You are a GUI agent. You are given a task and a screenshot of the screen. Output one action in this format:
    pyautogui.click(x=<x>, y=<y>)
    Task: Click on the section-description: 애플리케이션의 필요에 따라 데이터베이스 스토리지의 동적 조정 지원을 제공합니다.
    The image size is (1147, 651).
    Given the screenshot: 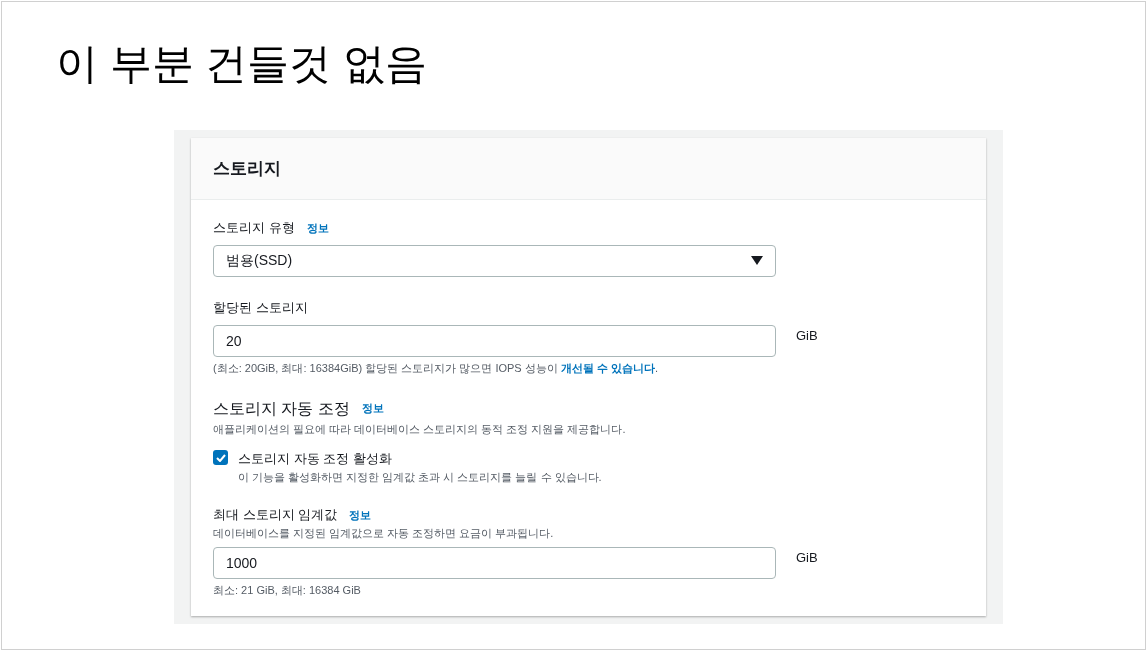 What is the action you would take?
    pyautogui.click(x=419, y=429)
    